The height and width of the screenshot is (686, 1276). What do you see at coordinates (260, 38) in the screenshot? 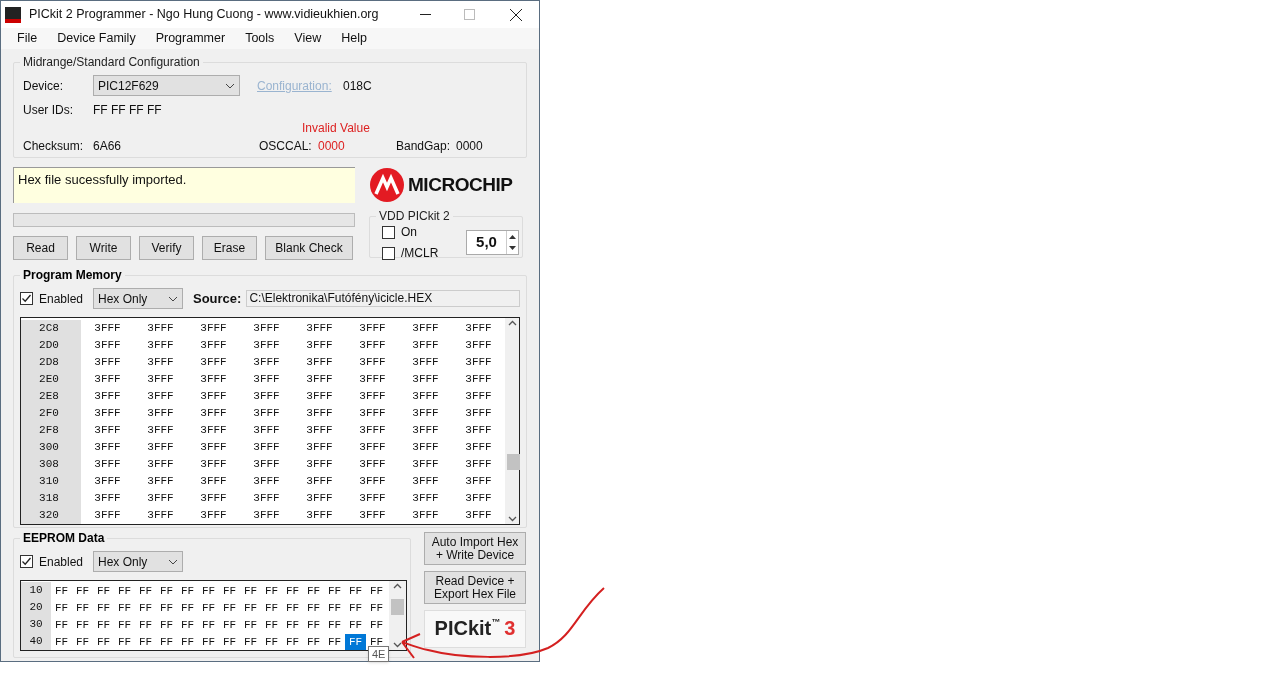
I see `menu-item: Tools` at bounding box center [260, 38].